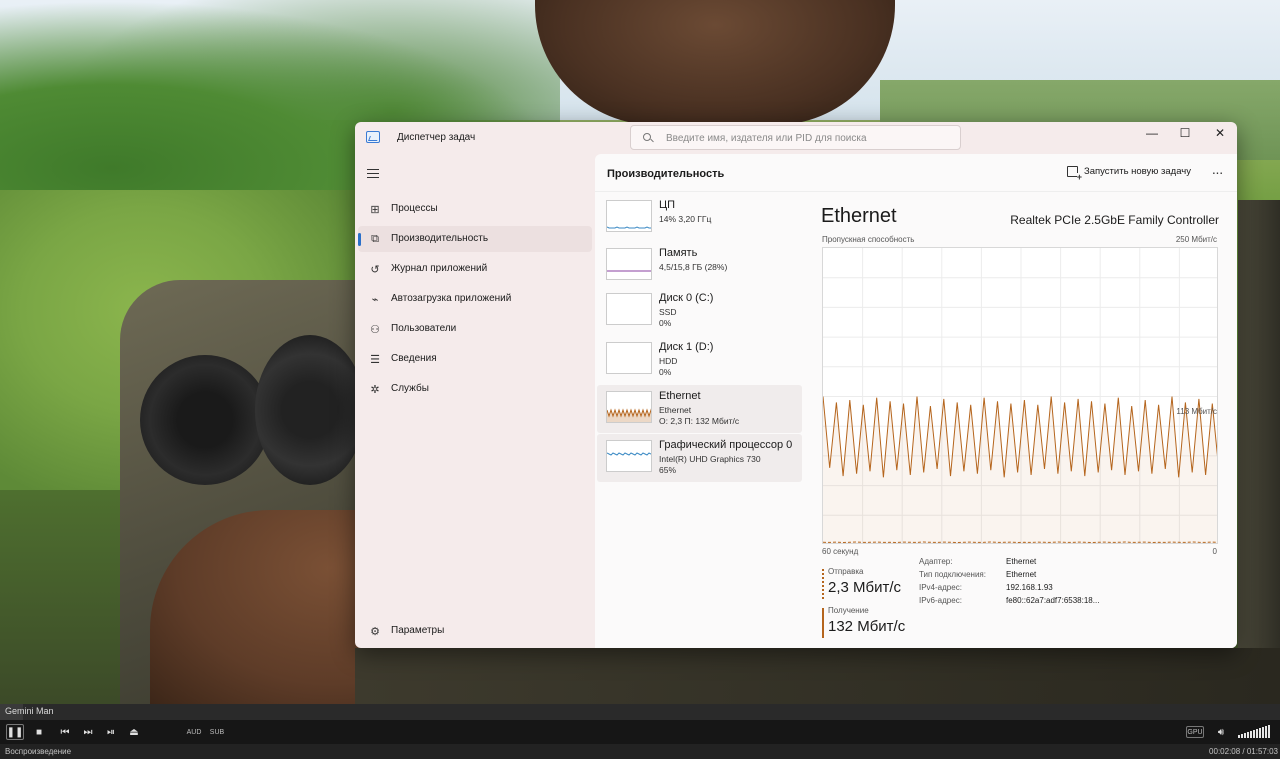  I want to click on sidebar-item-app-history: ↺ Журнал приложений, so click(475, 269).